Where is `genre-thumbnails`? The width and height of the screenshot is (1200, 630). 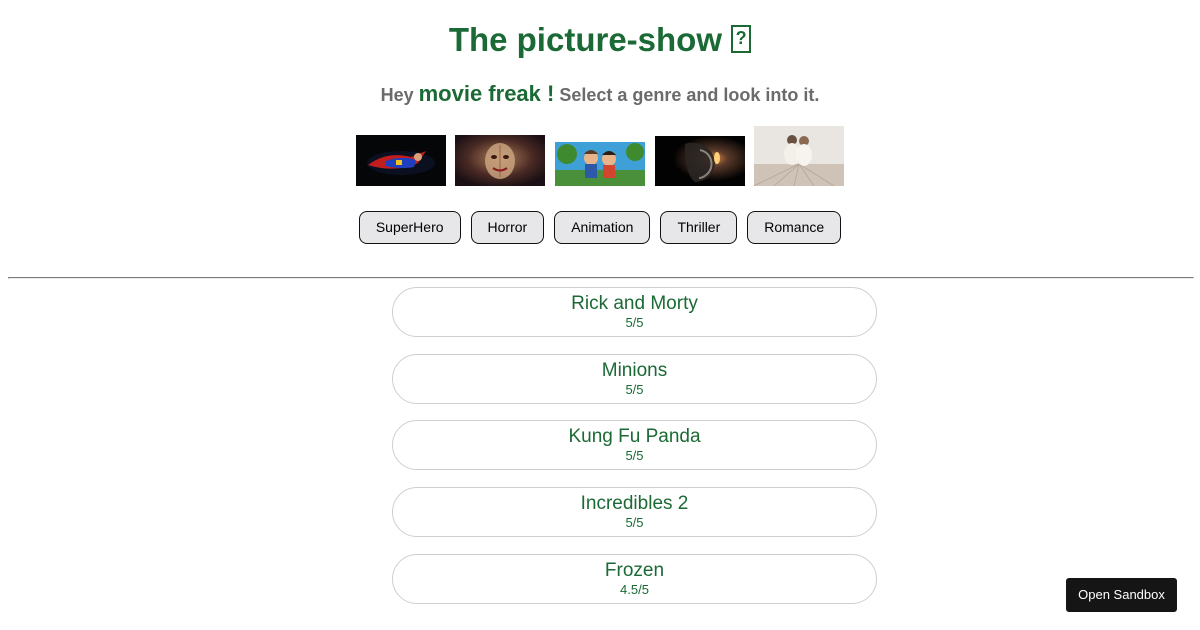 genre-thumbnails is located at coordinates (601, 157).